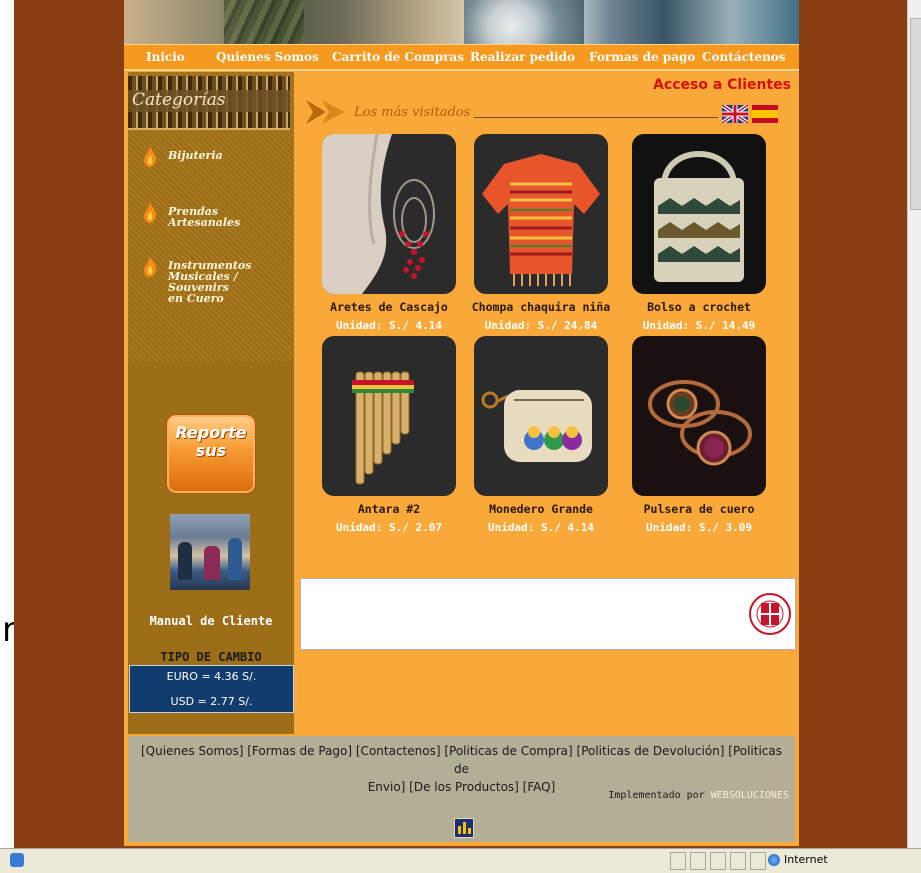  Describe the element at coordinates (541, 416) in the screenshot. I see `purse-image` at that location.